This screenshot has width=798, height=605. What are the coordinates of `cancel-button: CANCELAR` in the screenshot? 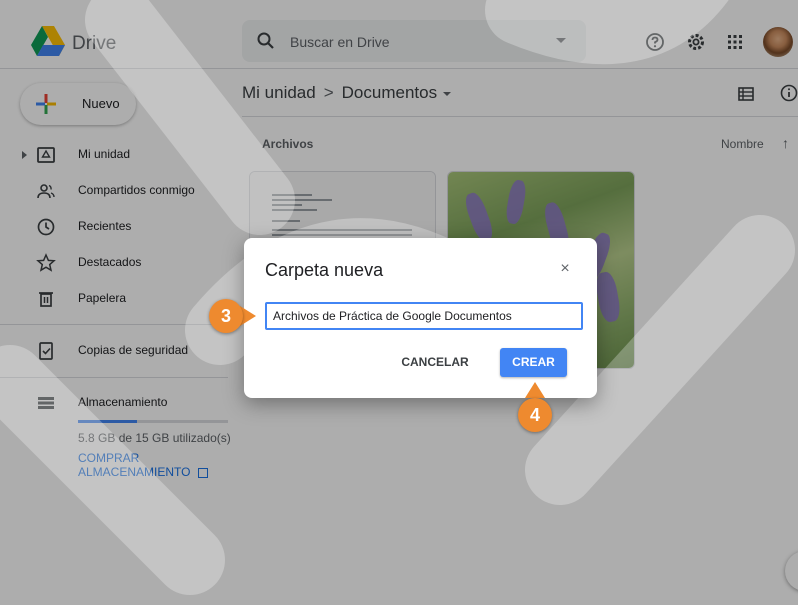 It's located at (435, 362).